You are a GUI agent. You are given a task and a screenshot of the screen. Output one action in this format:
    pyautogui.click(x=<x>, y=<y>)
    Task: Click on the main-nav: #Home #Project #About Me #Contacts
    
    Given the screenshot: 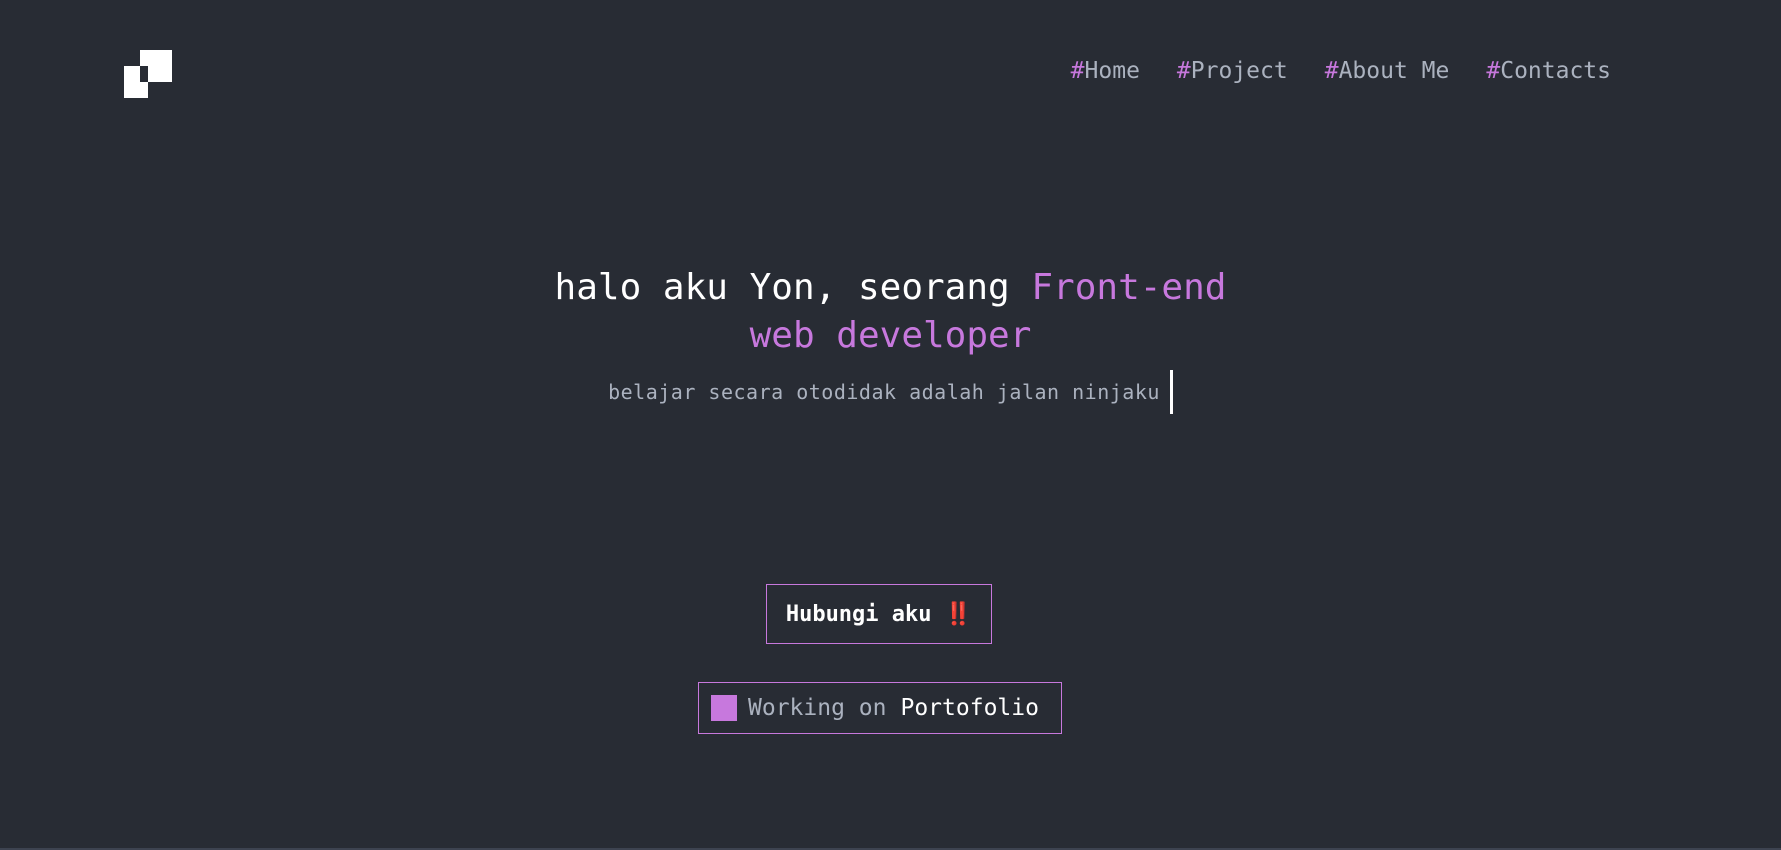 What is the action you would take?
    pyautogui.click(x=1341, y=71)
    